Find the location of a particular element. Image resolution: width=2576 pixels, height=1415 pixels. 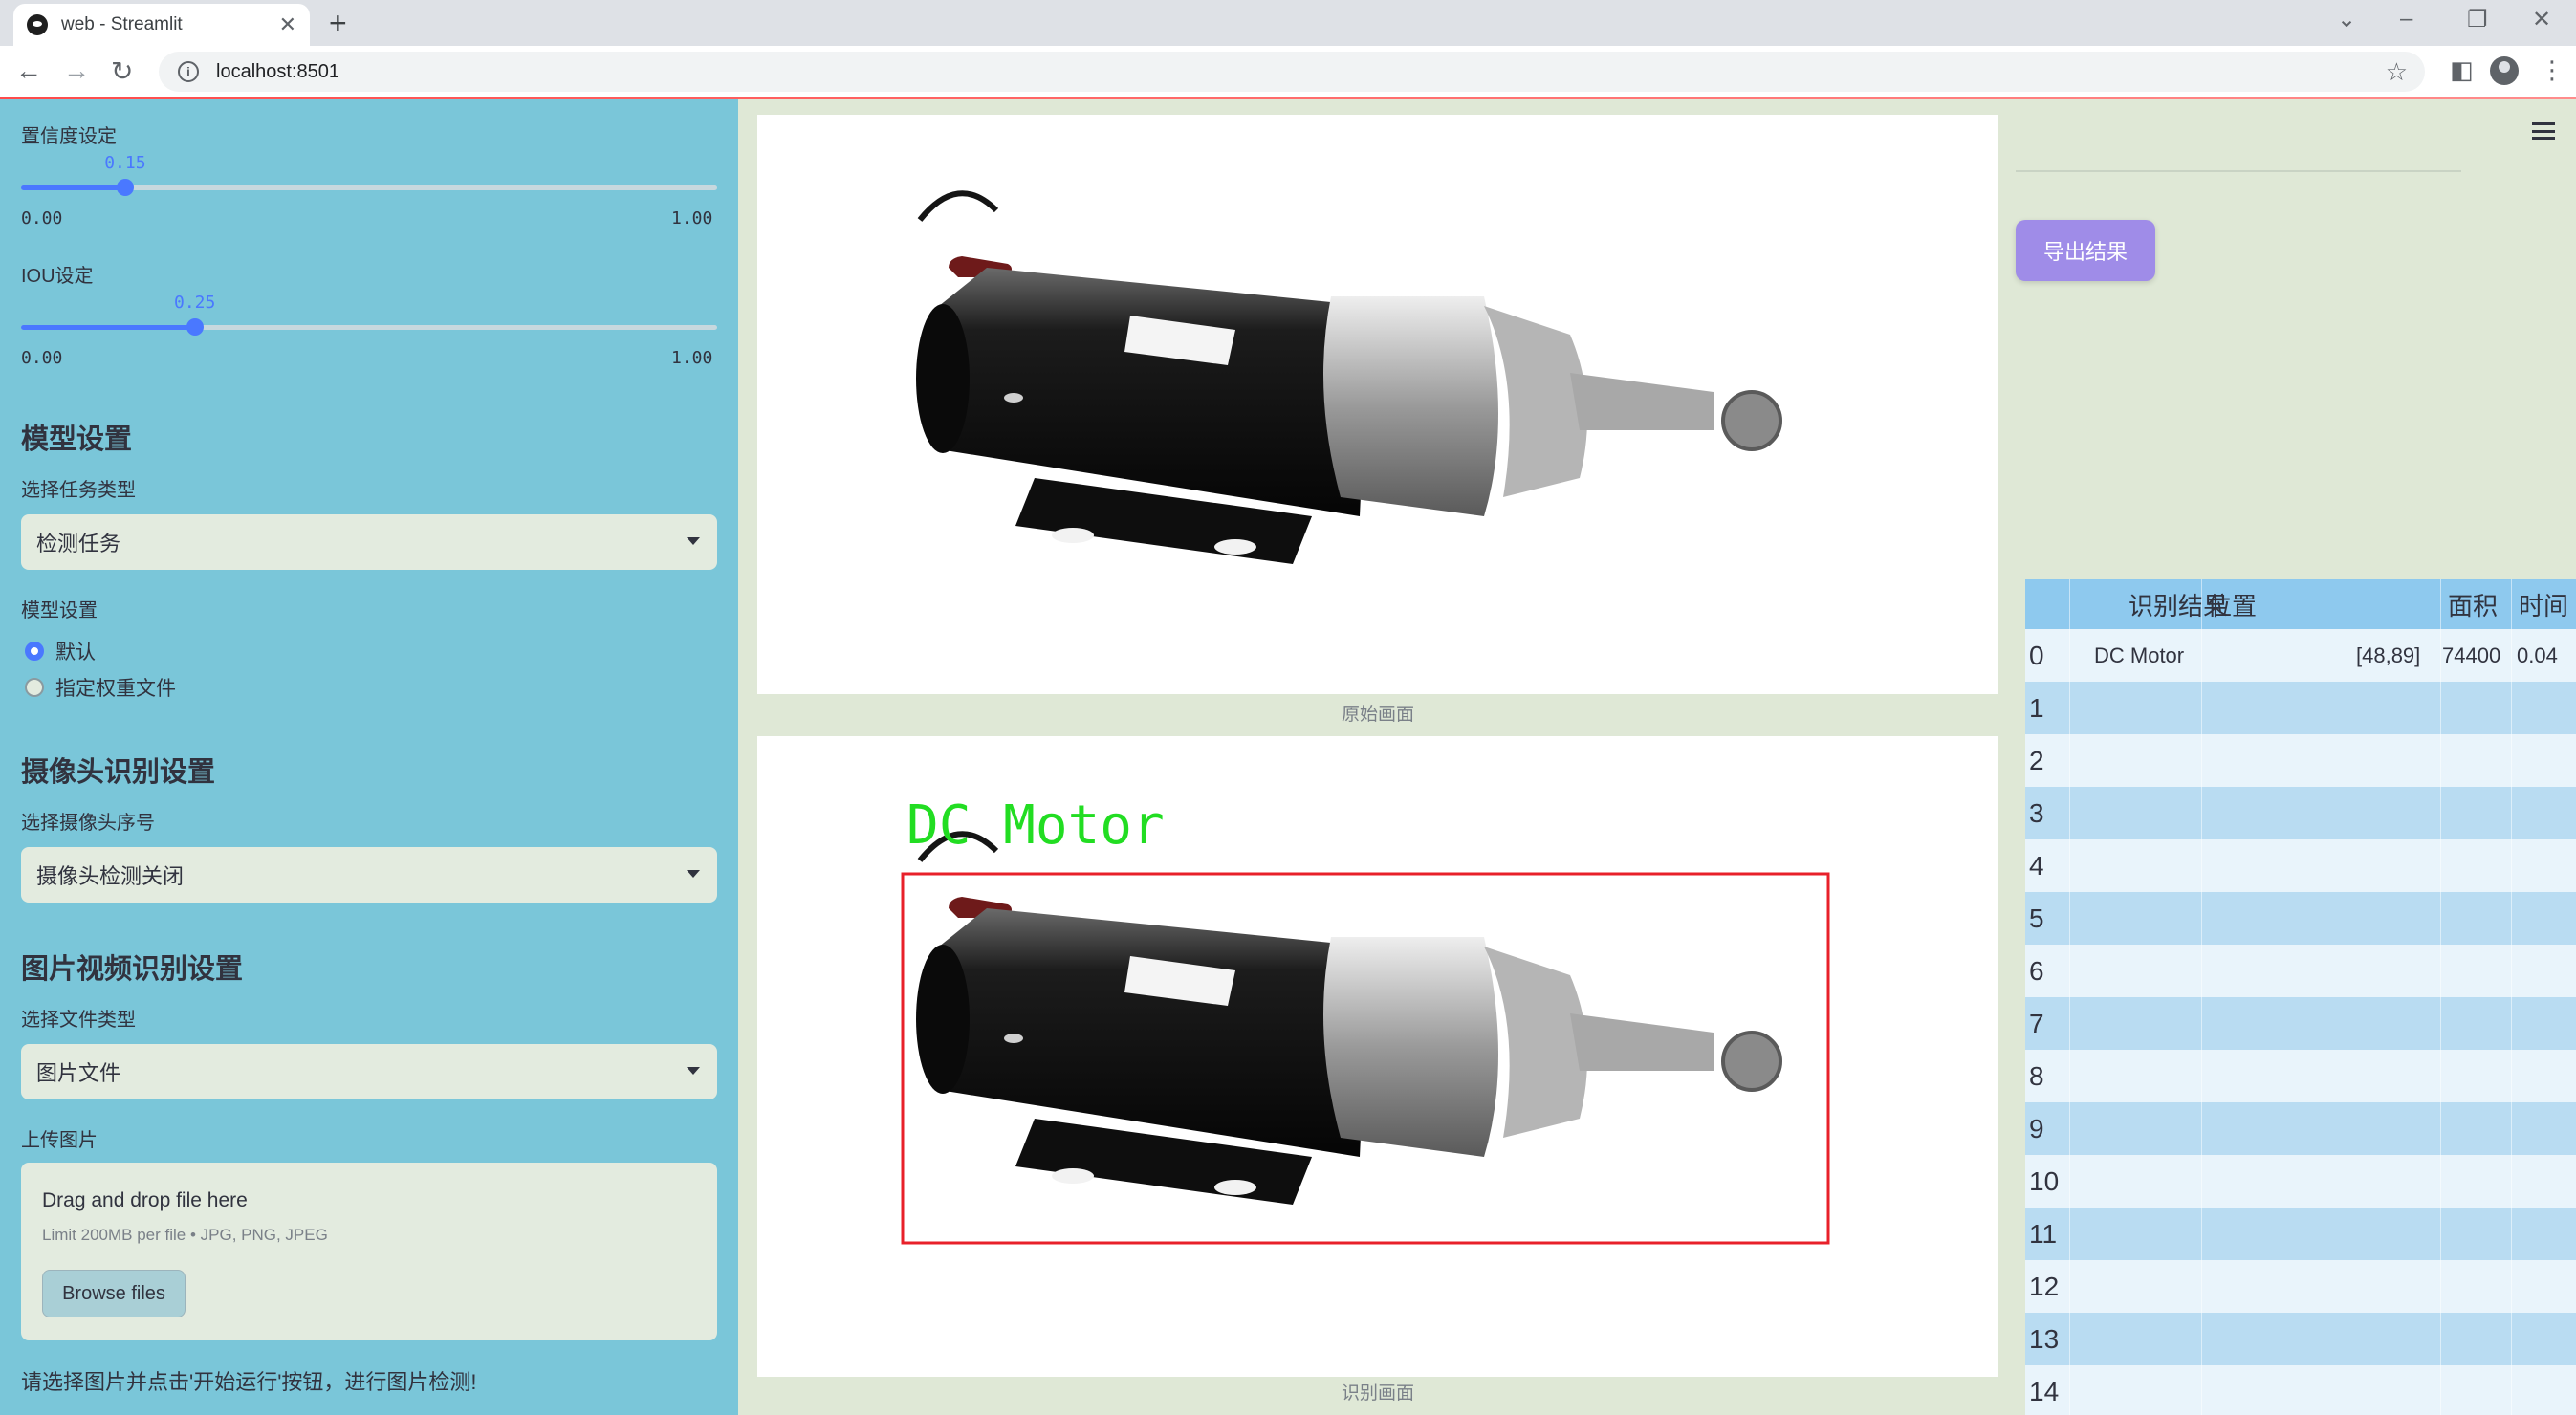

table-row: 0 DC Motor [48,89] 74400 0.04 is located at coordinates (2300, 655).